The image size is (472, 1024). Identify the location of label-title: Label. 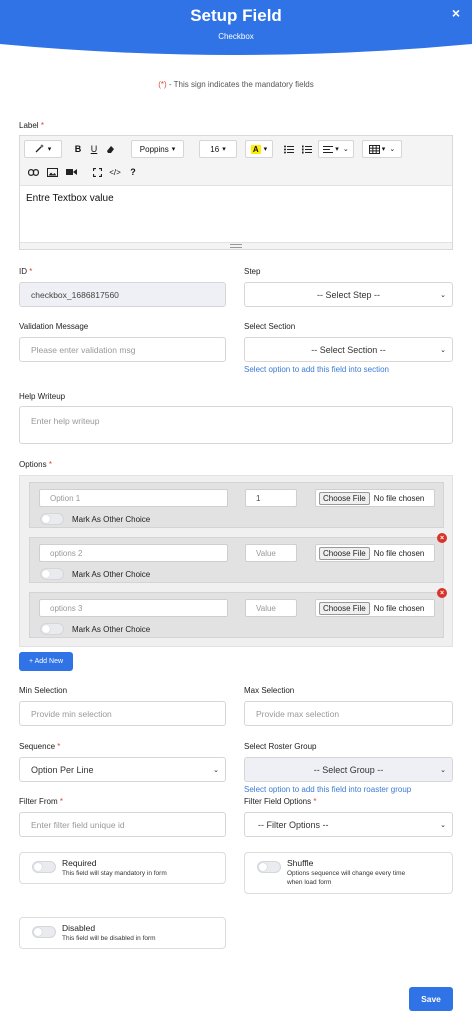
(29, 125).